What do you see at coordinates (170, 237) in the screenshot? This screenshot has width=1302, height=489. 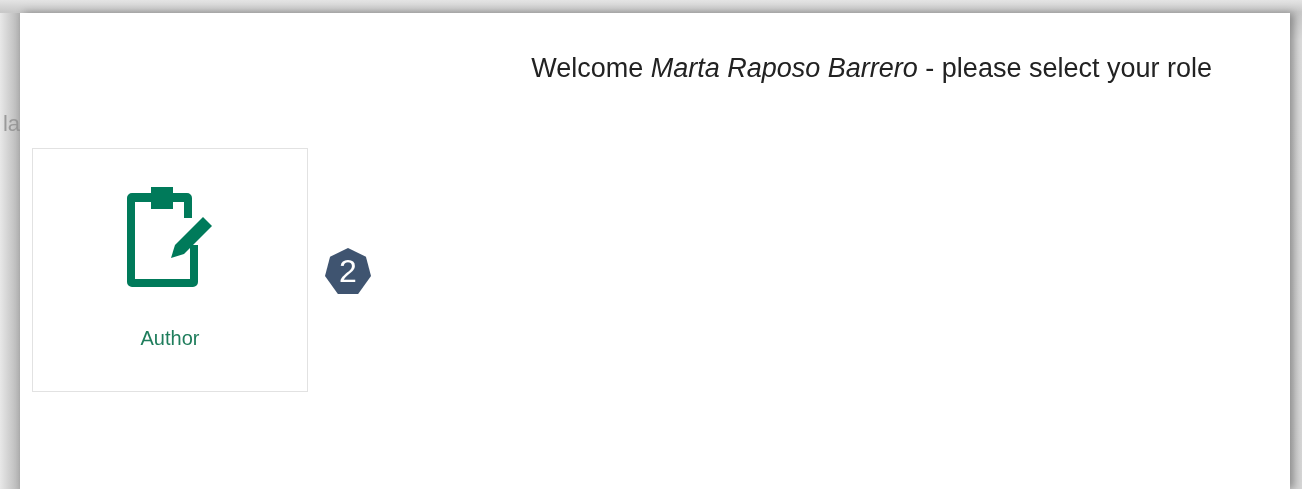 I see `clipboard-pencil-icon` at bounding box center [170, 237].